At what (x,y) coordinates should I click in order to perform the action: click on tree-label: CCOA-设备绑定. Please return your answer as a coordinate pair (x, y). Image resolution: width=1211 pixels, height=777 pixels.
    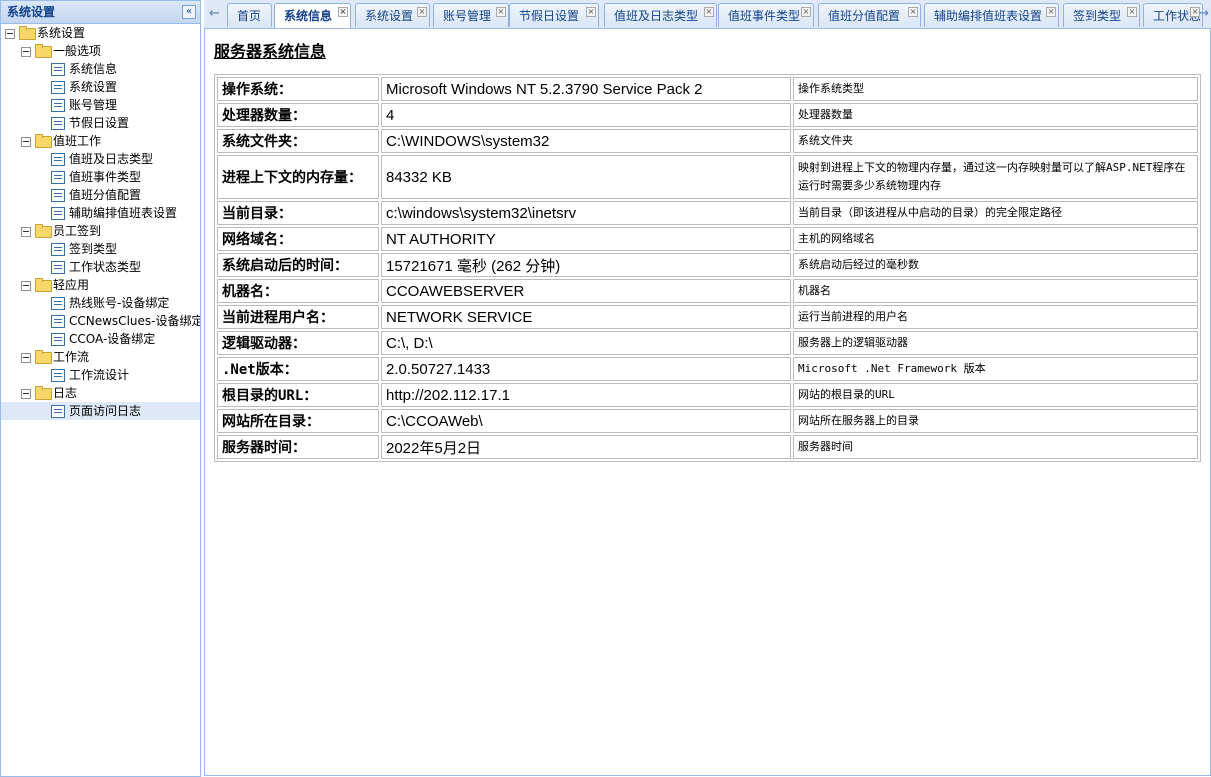
    Looking at the image, I should click on (112, 339).